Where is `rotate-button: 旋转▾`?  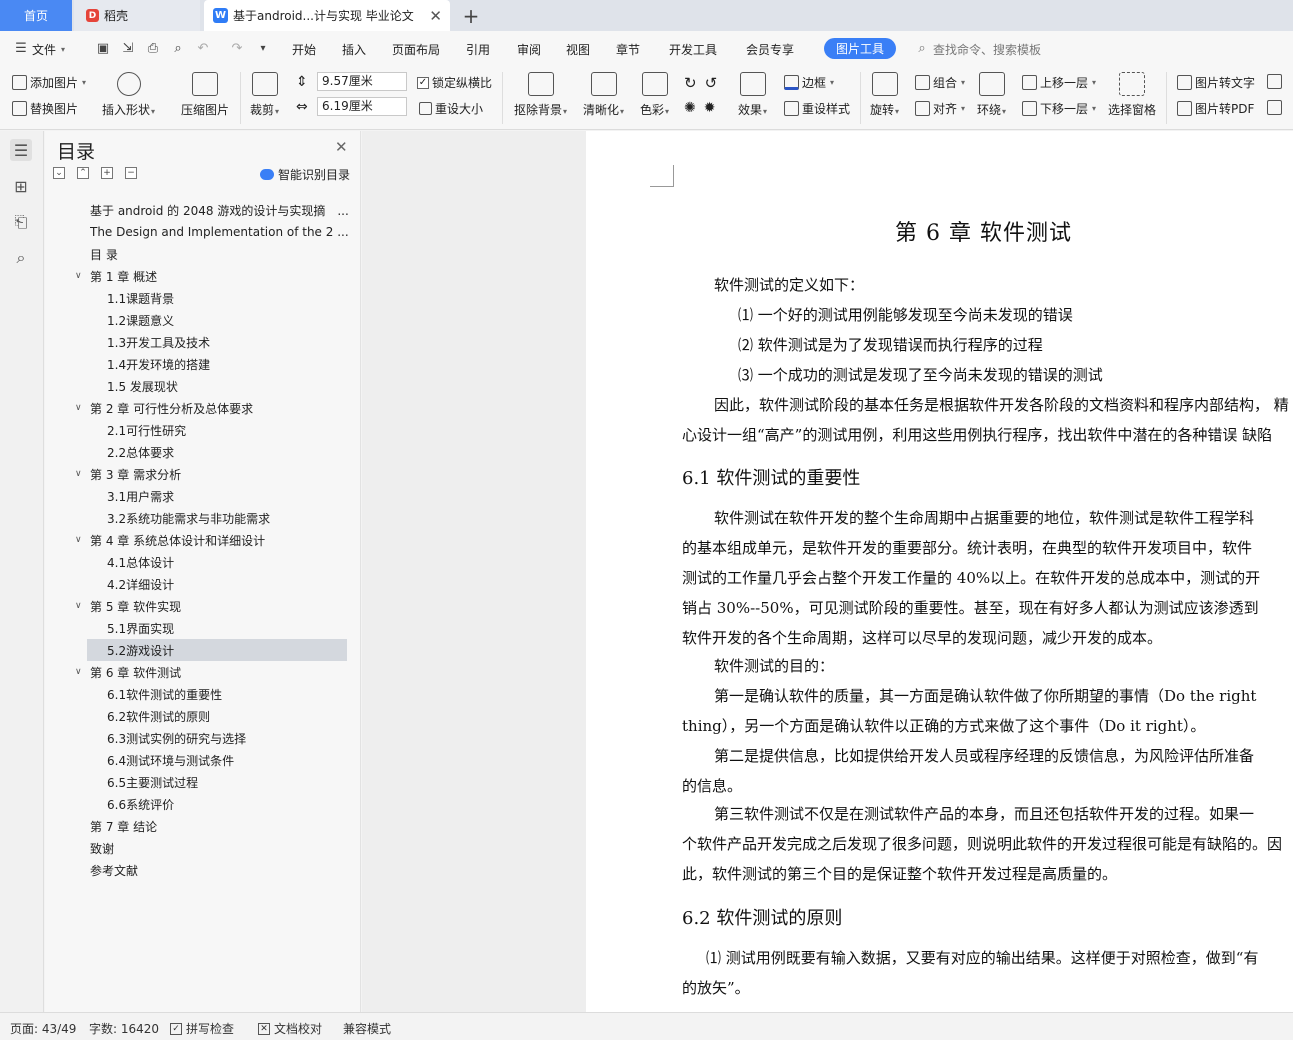 rotate-button: 旋转▾ is located at coordinates (884, 95).